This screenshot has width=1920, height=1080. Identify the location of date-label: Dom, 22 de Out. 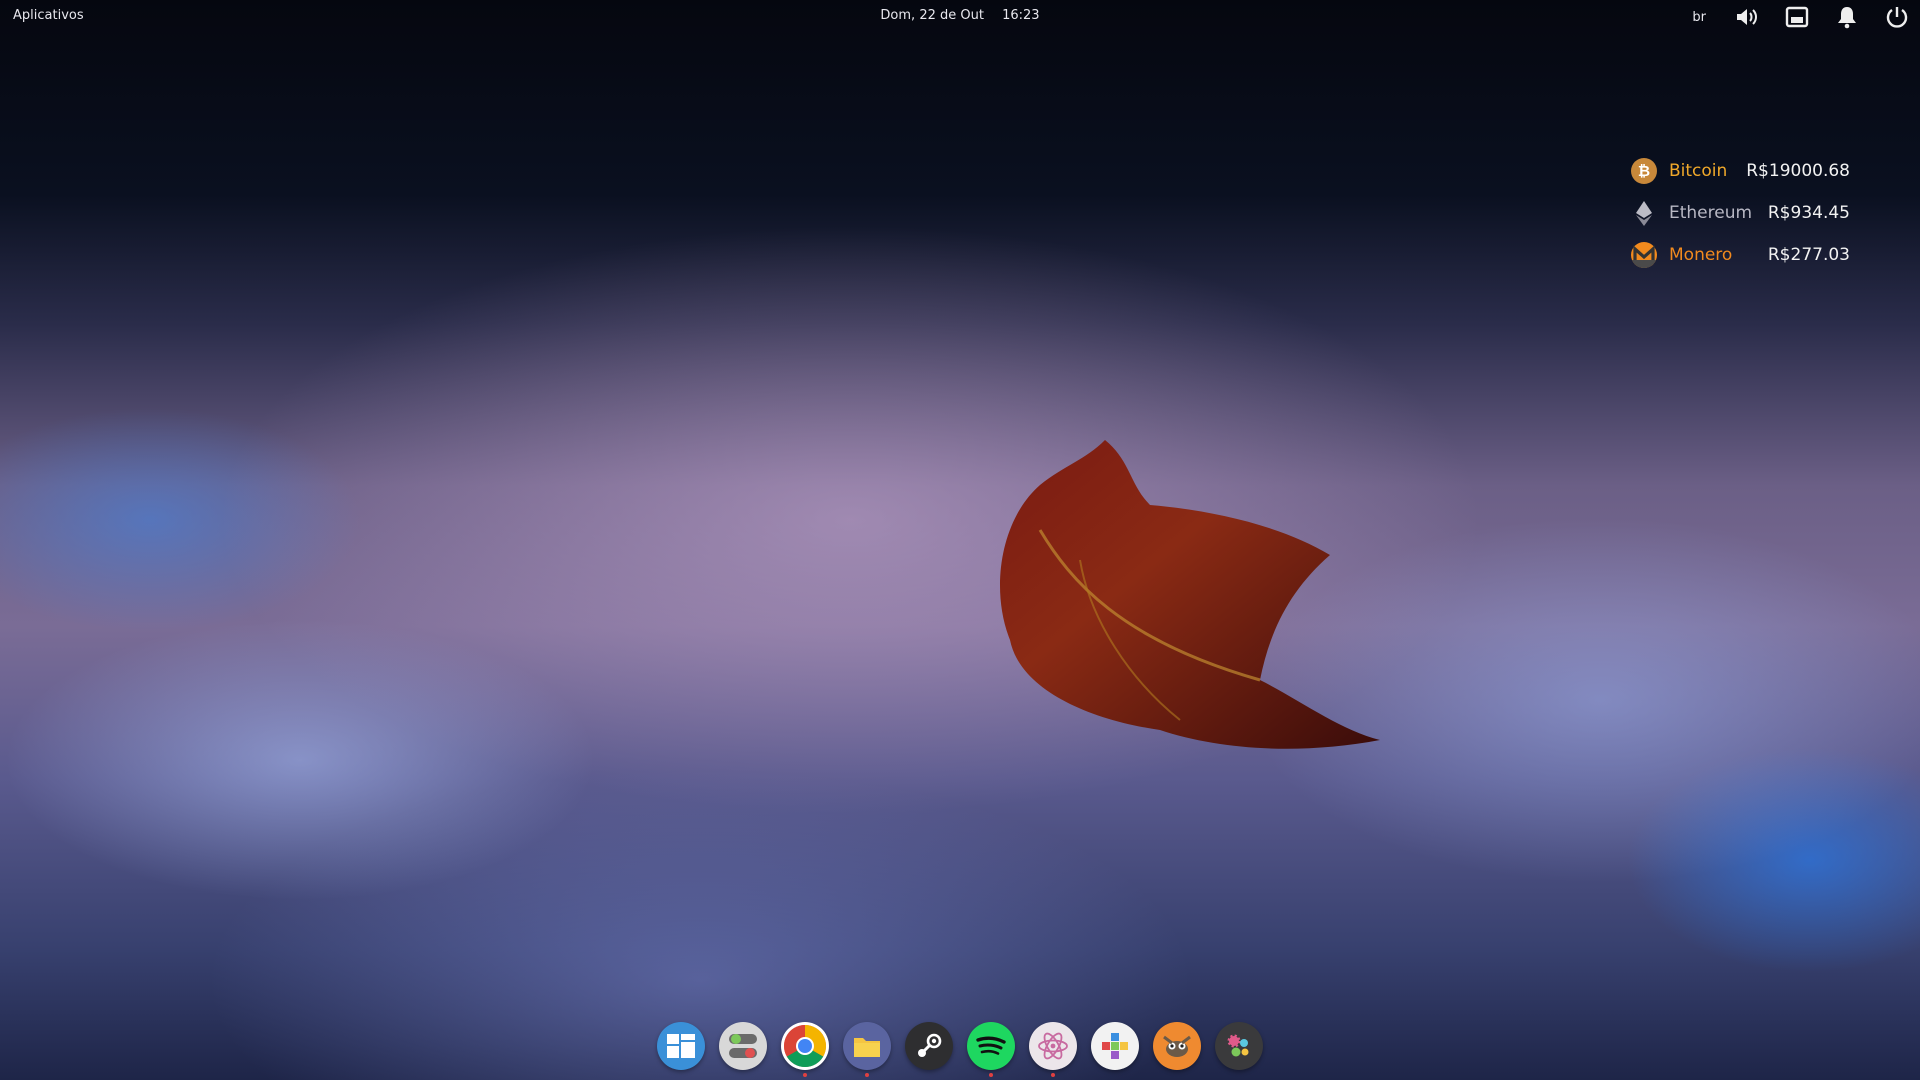
(932, 15).